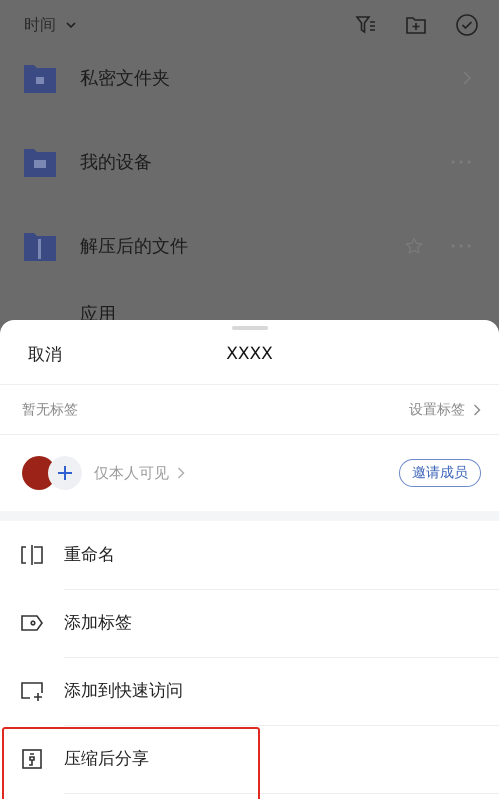 This screenshot has height=799, width=499. I want to click on folder-name: 解压后的文件, so click(238, 246).